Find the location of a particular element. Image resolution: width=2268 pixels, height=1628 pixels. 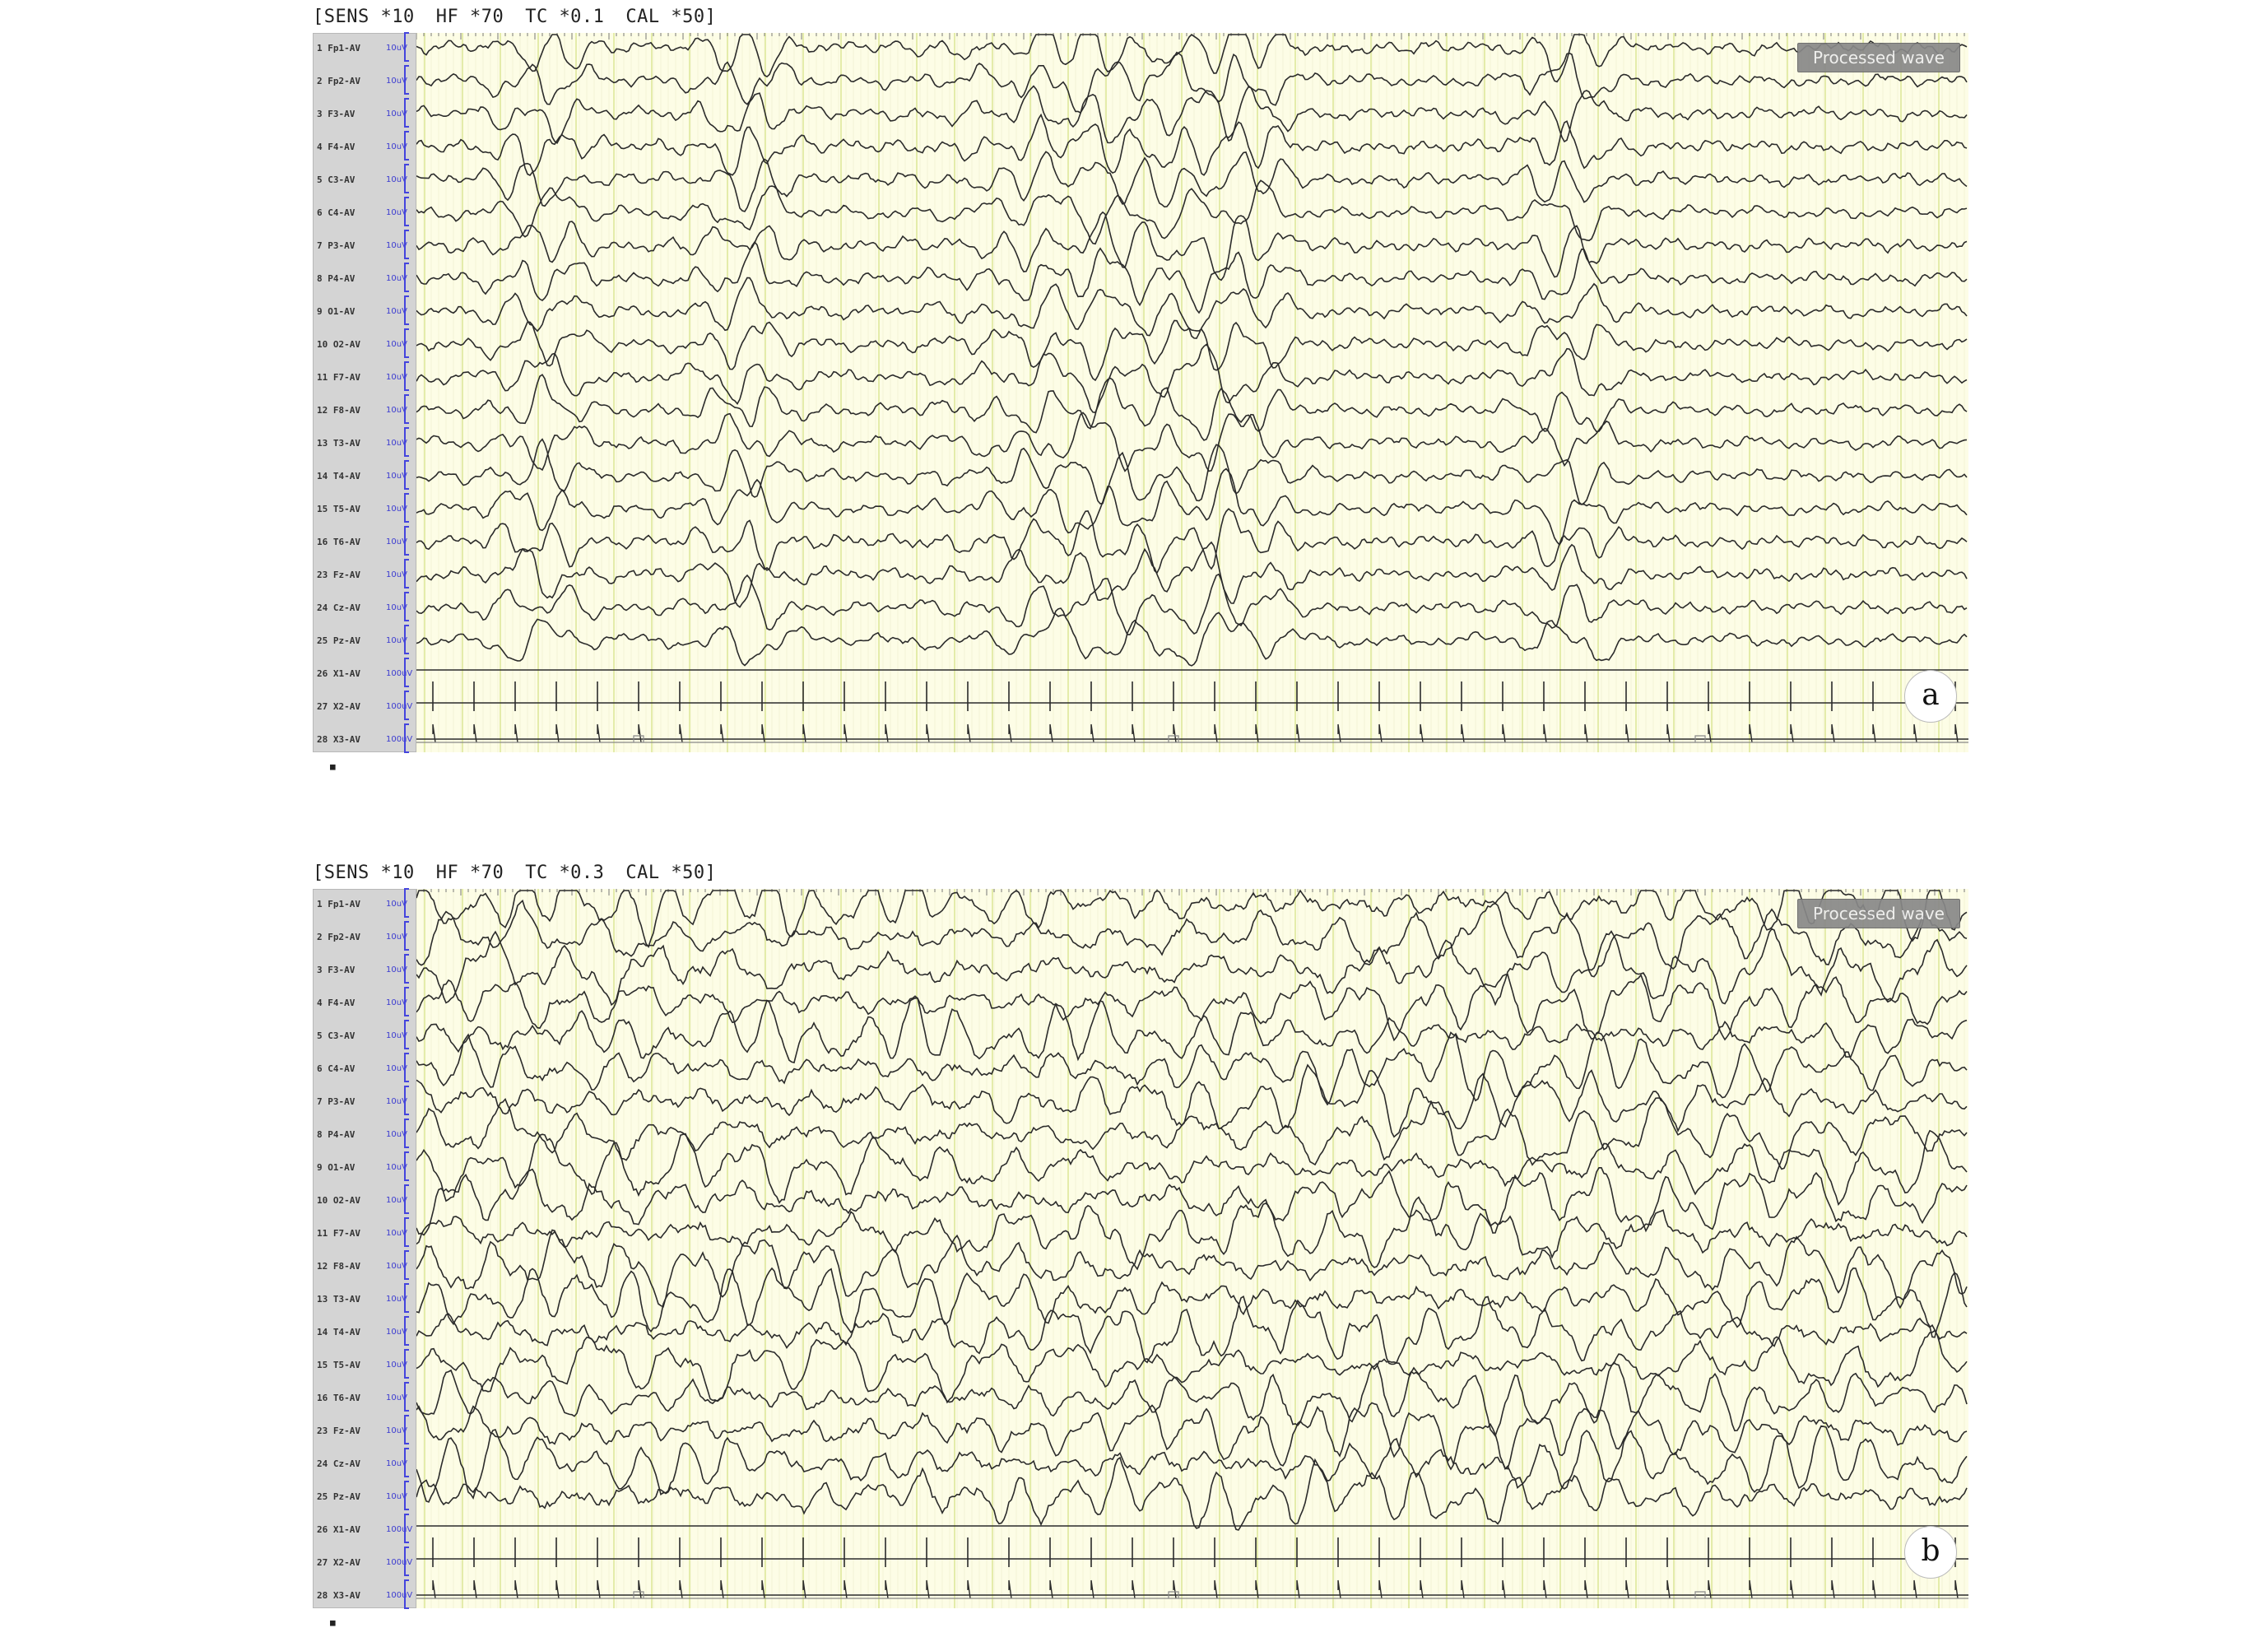

channel-label: 26 X1-AV is located at coordinates (338, 1529).